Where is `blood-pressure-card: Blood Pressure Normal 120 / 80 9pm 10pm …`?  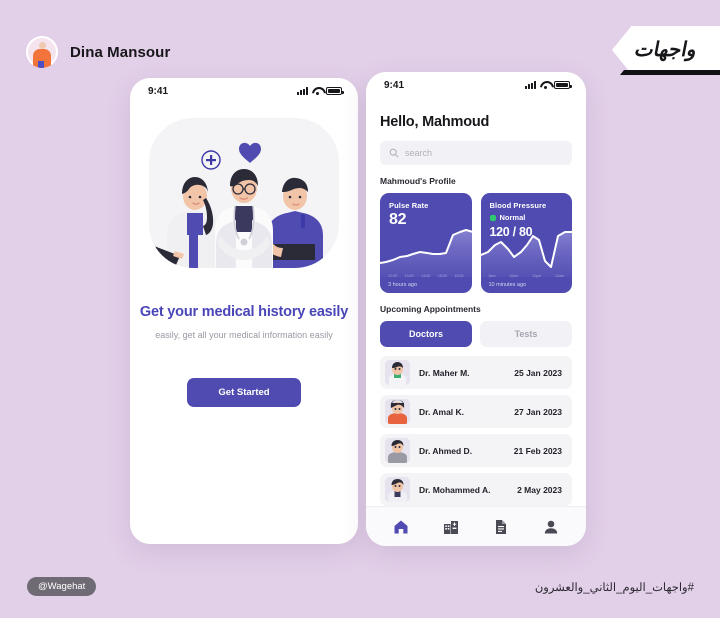 blood-pressure-card: Blood Pressure Normal 120 / 80 9pm 10pm … is located at coordinates (526, 243).